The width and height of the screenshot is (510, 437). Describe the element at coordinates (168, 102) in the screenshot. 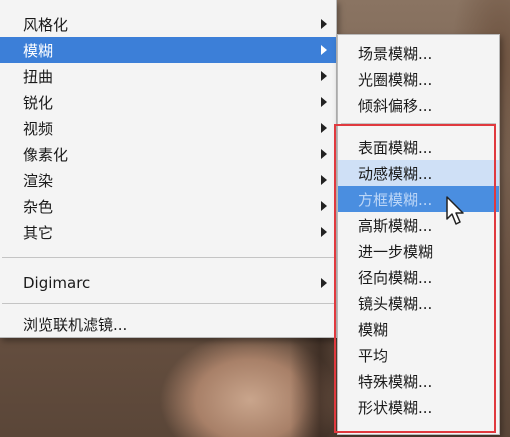

I see `menu-item-sharpen: 锐化` at that location.